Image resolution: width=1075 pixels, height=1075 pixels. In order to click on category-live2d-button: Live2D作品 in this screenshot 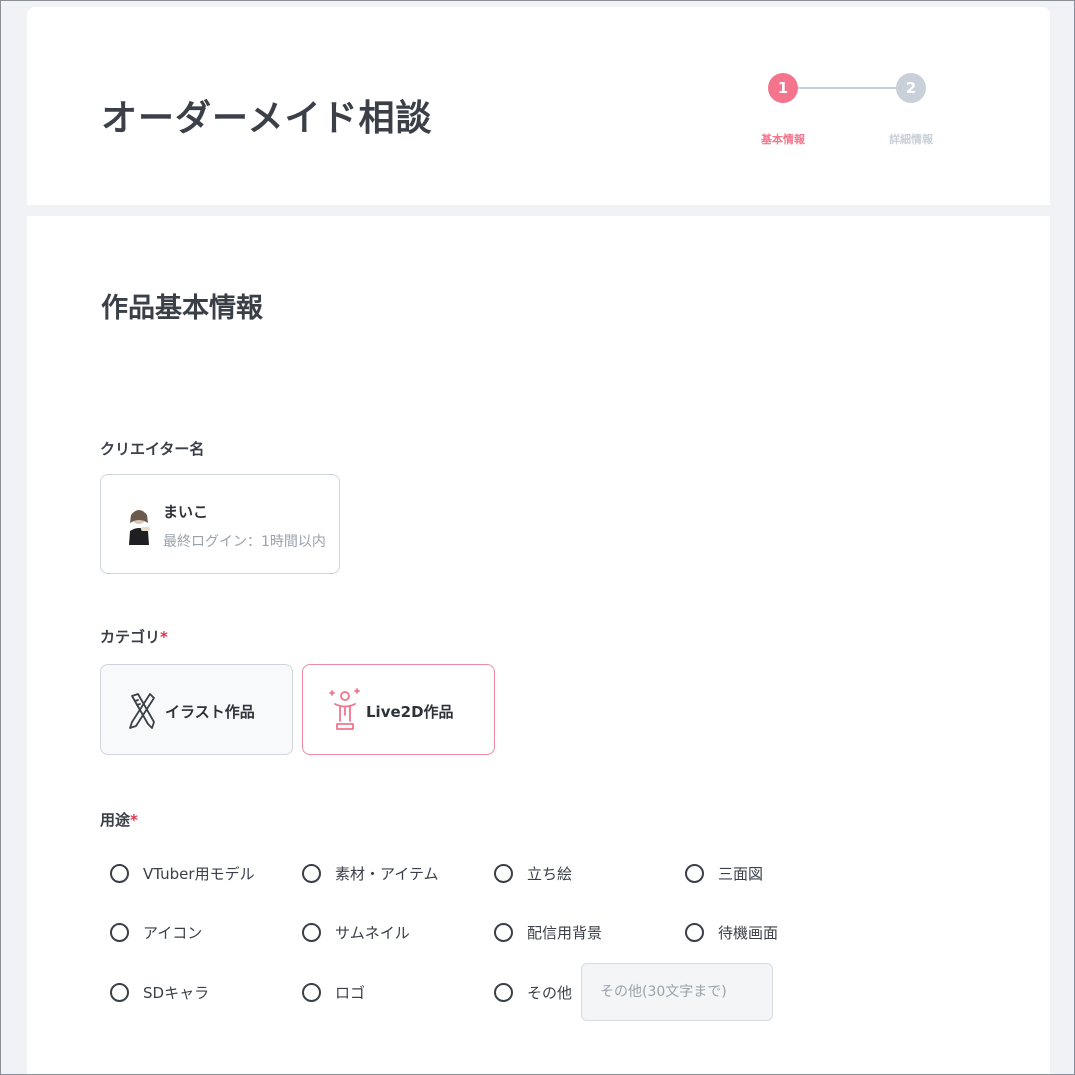, I will do `click(398, 709)`.